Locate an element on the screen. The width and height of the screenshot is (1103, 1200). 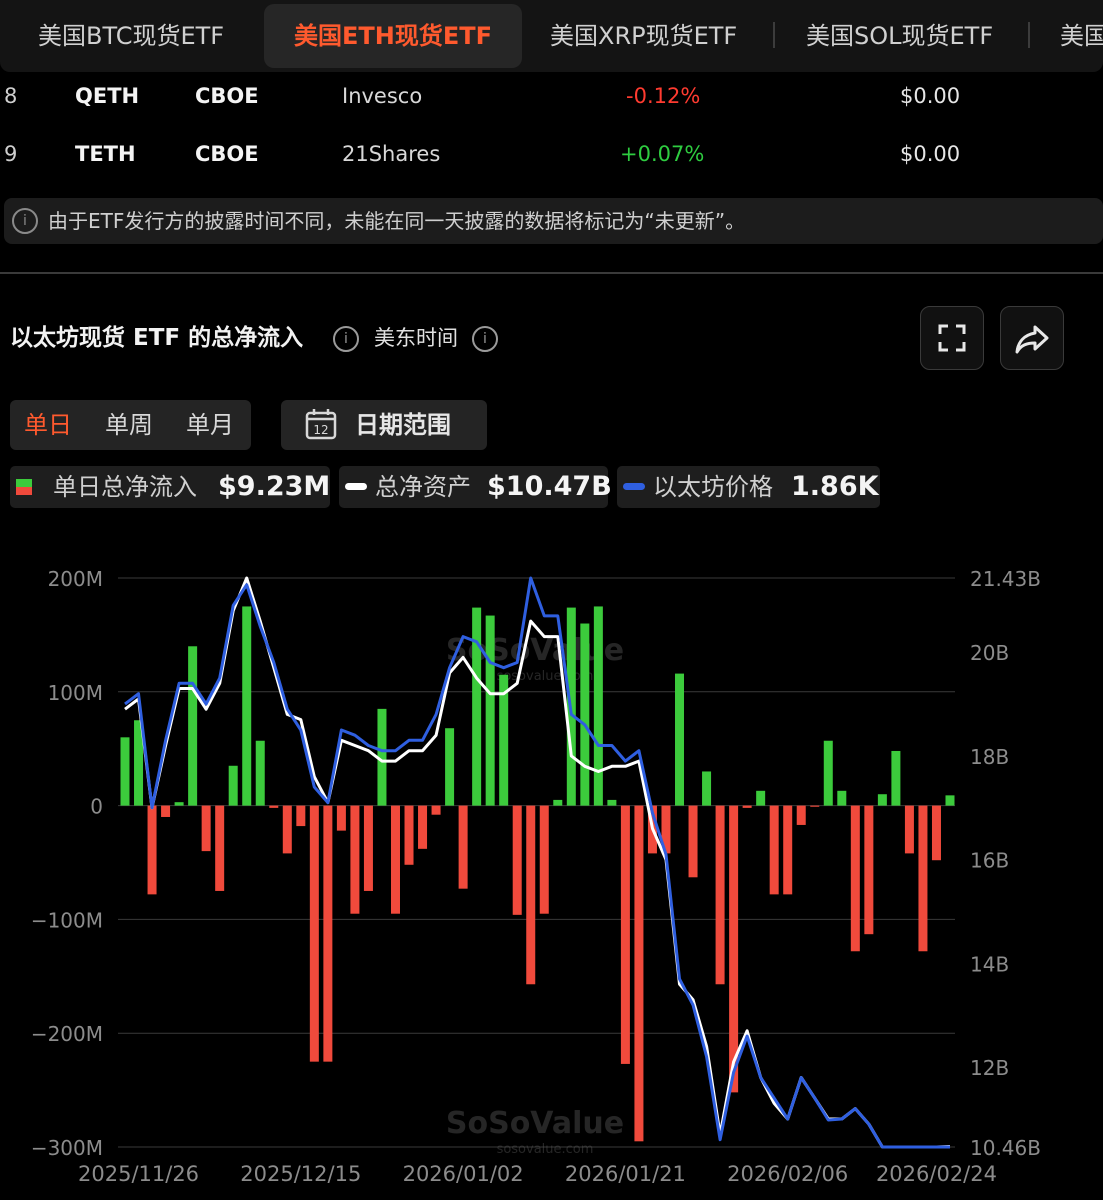
calendar-icon-text: 12 is located at coordinates (320, 430).